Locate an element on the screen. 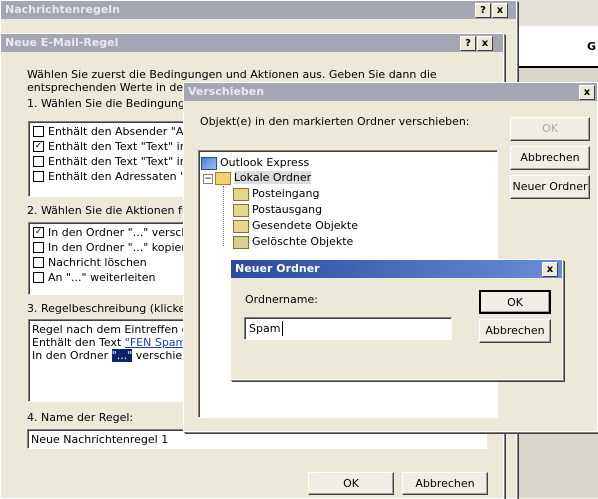 This screenshot has height=499, width=598. tree-item-outbox: Postausgang is located at coordinates (277, 210).